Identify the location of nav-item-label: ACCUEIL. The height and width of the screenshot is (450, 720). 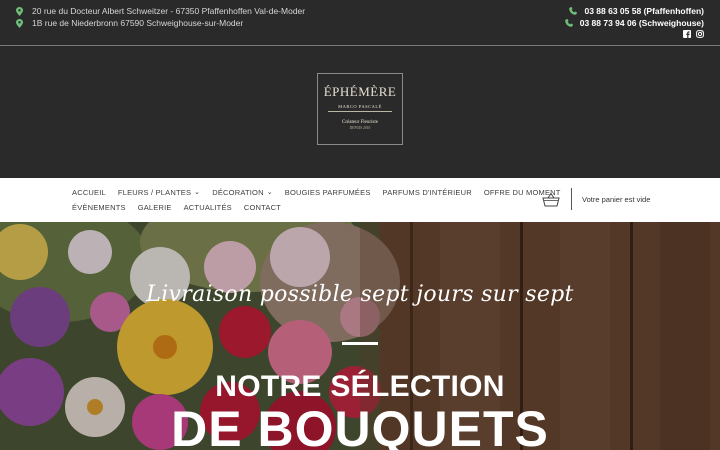
(89, 192).